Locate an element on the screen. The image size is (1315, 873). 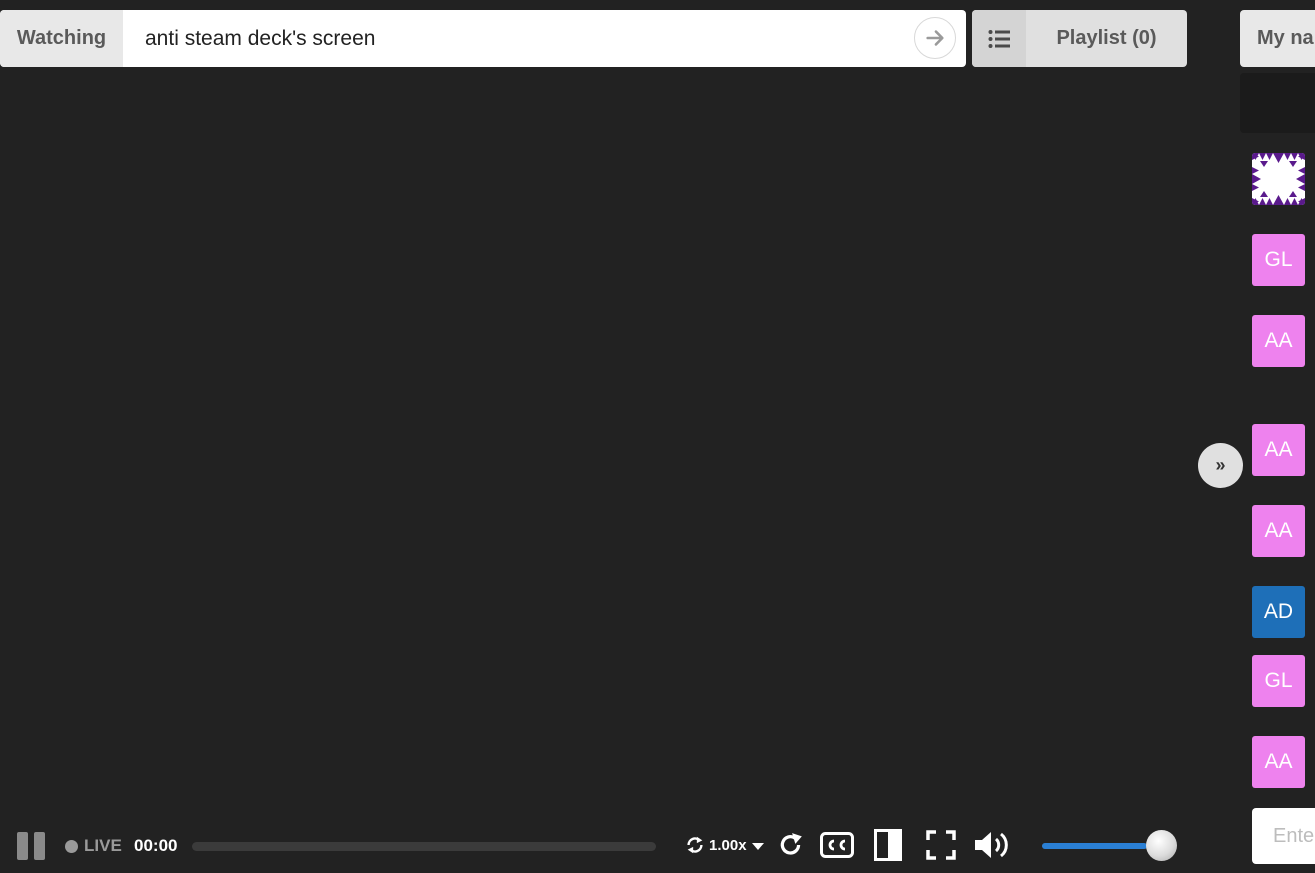
chat-input-wrap is located at coordinates (1283, 836).